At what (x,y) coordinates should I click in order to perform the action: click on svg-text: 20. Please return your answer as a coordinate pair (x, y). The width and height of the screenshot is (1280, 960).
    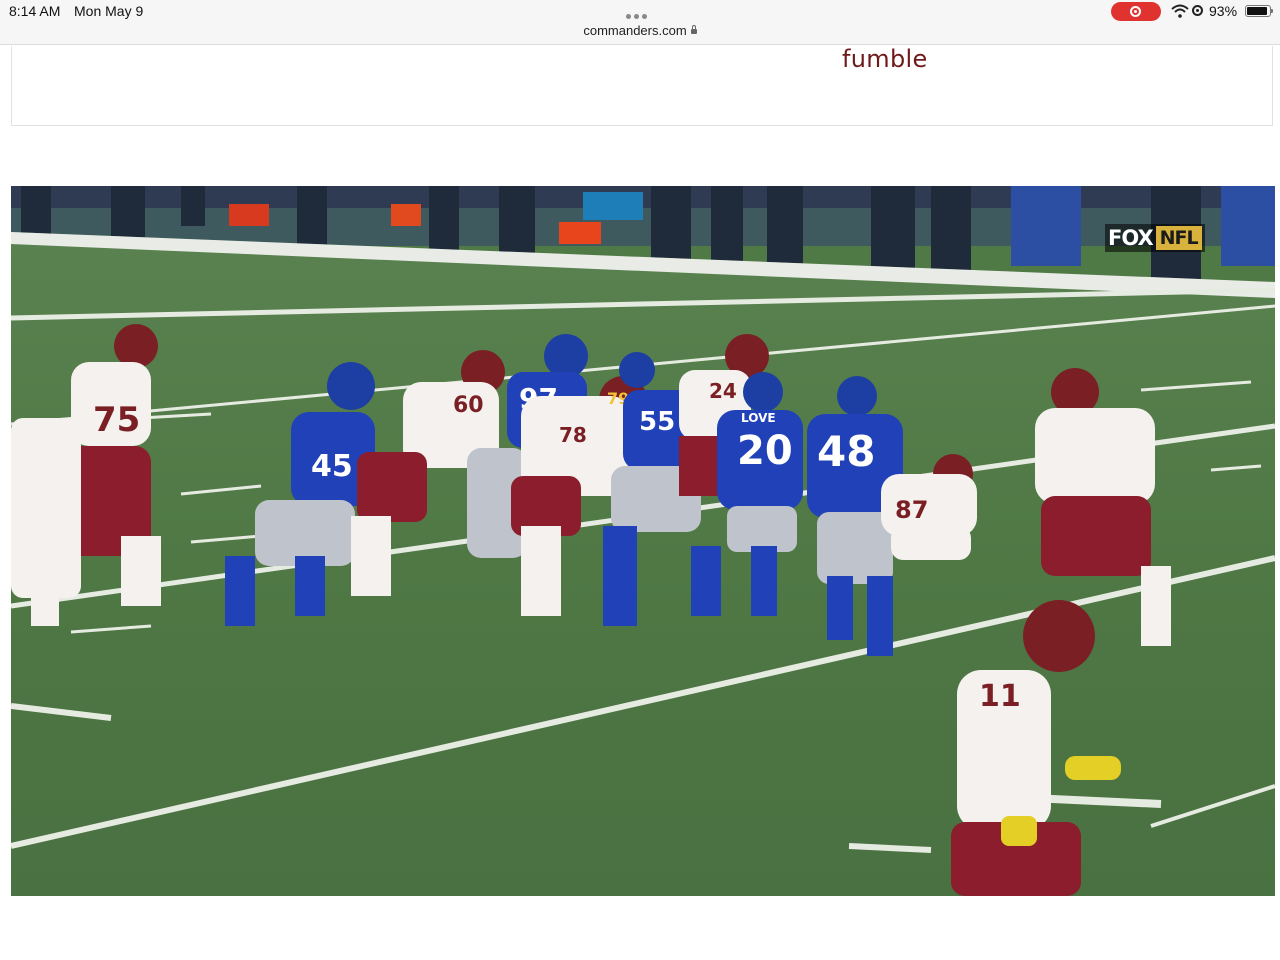
    Looking at the image, I should click on (765, 451).